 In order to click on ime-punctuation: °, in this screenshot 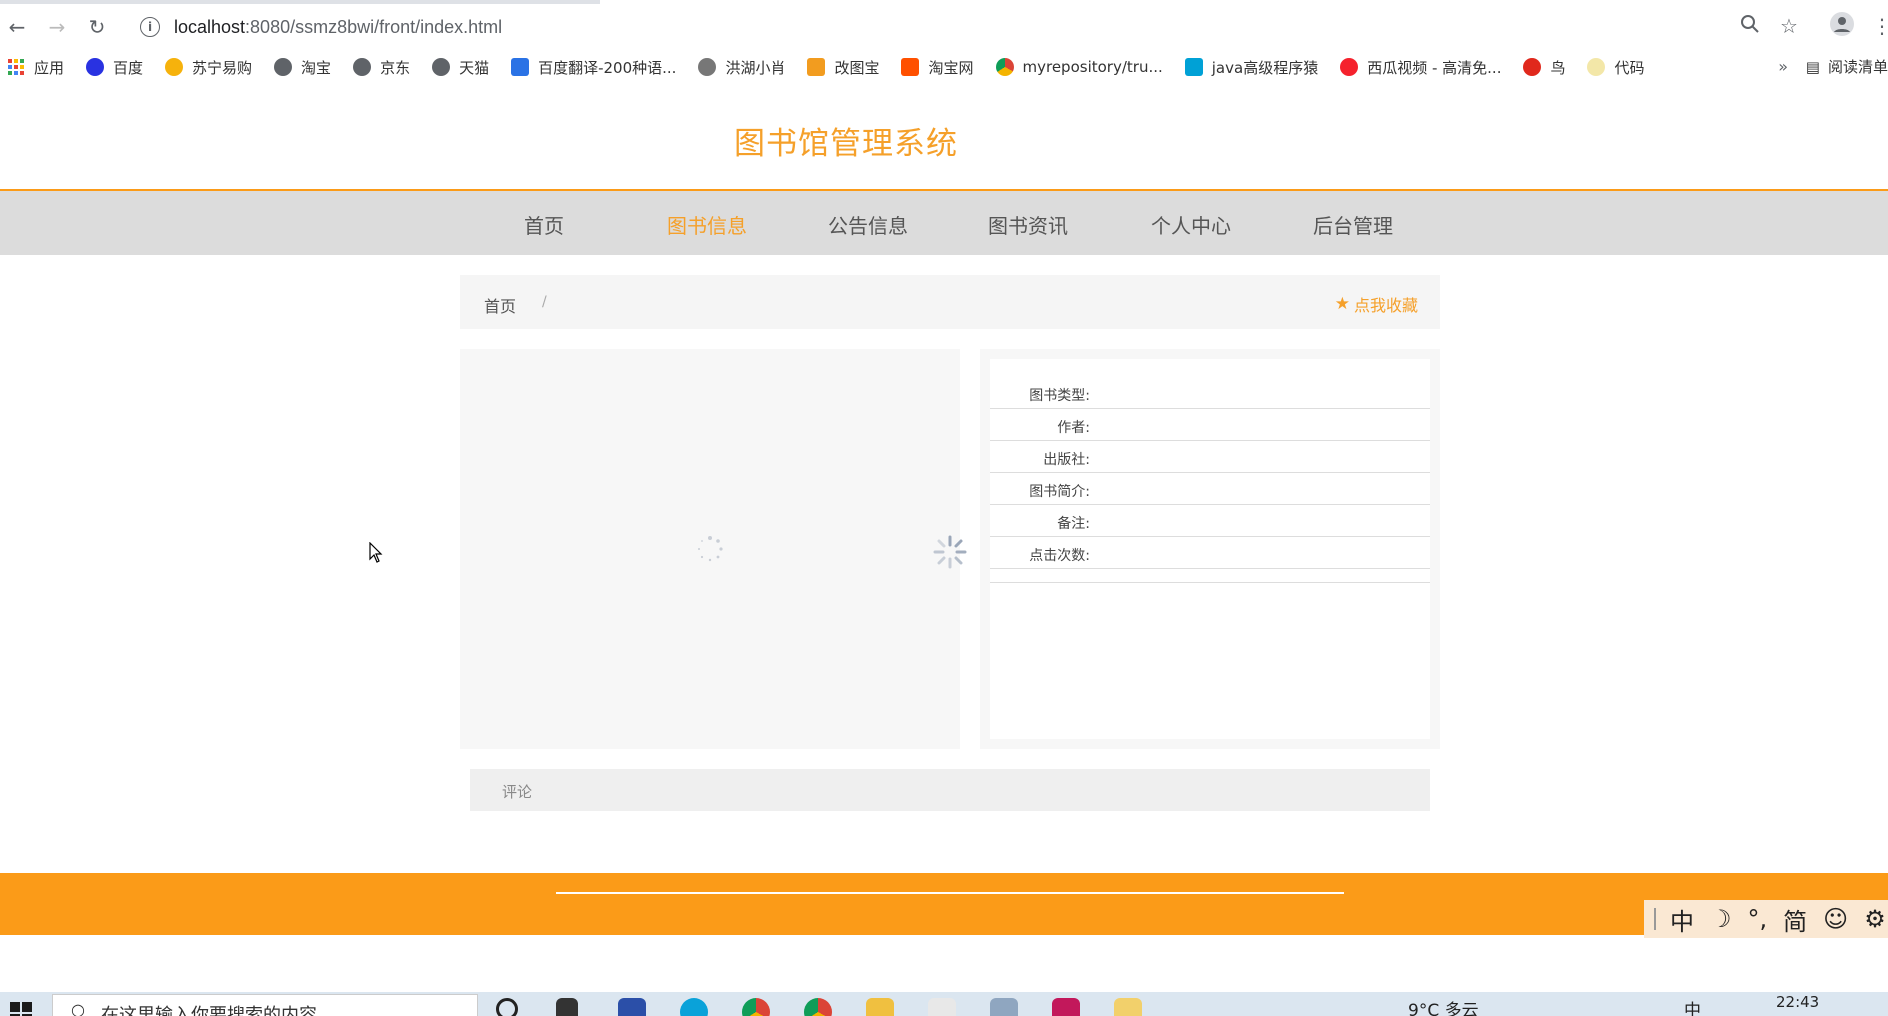, I will do `click(1758, 919)`.